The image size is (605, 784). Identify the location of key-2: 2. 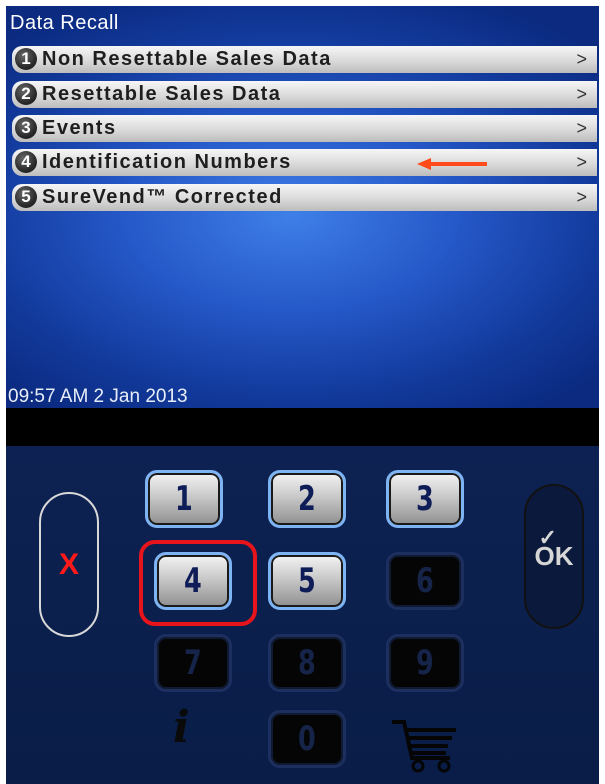
(307, 499).